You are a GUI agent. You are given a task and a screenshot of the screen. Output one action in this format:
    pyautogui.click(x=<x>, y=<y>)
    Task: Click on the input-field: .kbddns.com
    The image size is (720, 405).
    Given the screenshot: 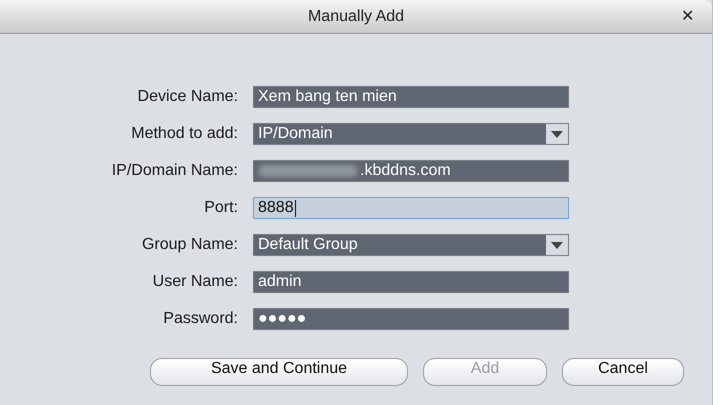 What is the action you would take?
    pyautogui.click(x=411, y=171)
    